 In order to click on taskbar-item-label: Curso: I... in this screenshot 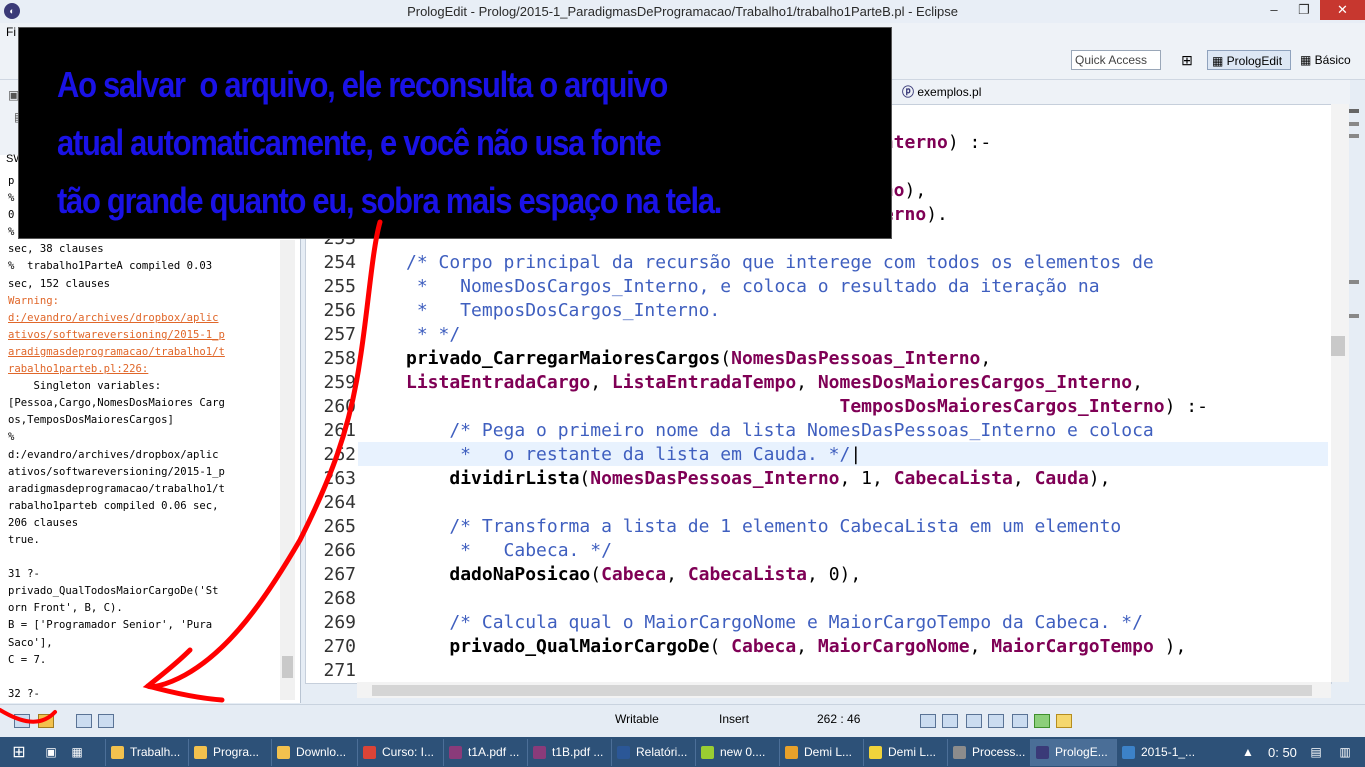, I will do `click(408, 752)`.